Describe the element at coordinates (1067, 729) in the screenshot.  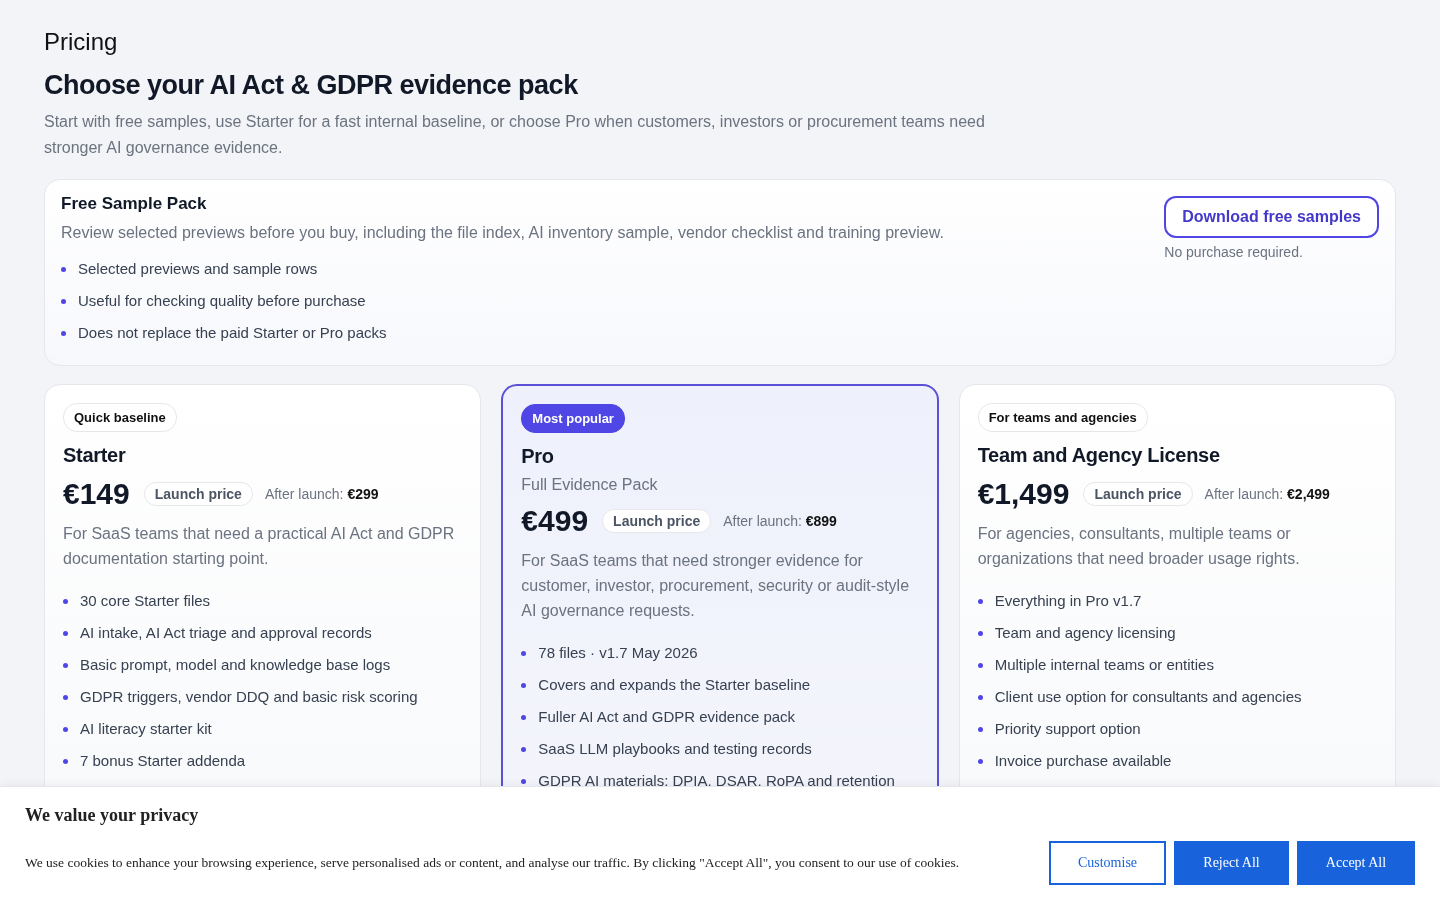
I see `feature-text: Priority support option` at that location.